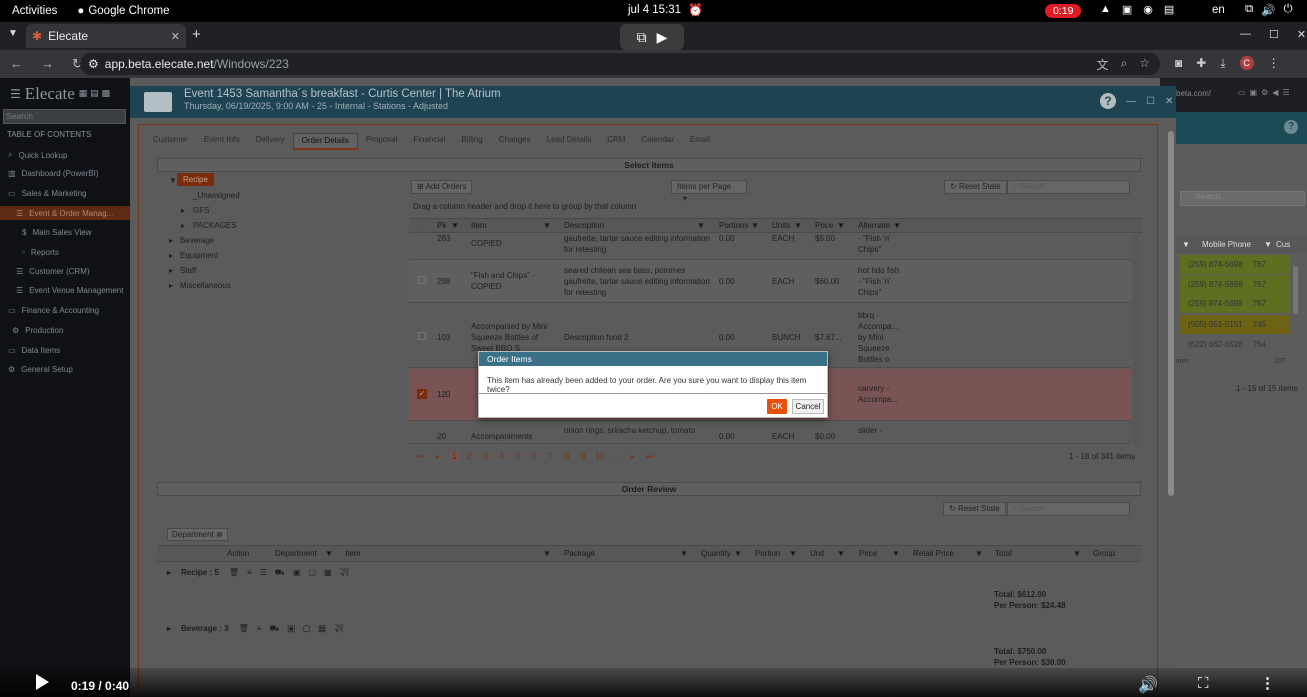 Image resolution: width=1307 pixels, height=697 pixels. Describe the element at coordinates (270, 141) in the screenshot. I see `tab-delivery: Delivery` at that location.